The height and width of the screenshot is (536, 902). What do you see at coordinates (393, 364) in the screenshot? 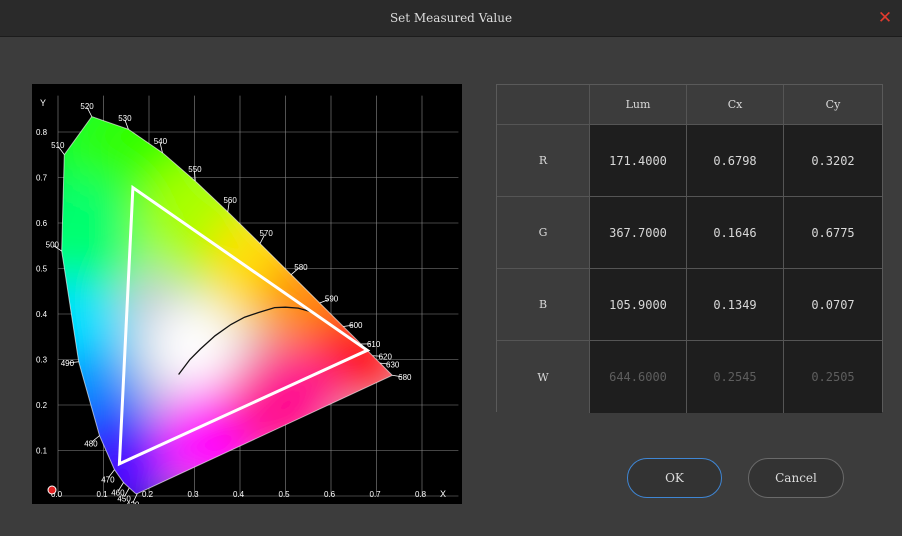
I see `wavelength-label: 630` at bounding box center [393, 364].